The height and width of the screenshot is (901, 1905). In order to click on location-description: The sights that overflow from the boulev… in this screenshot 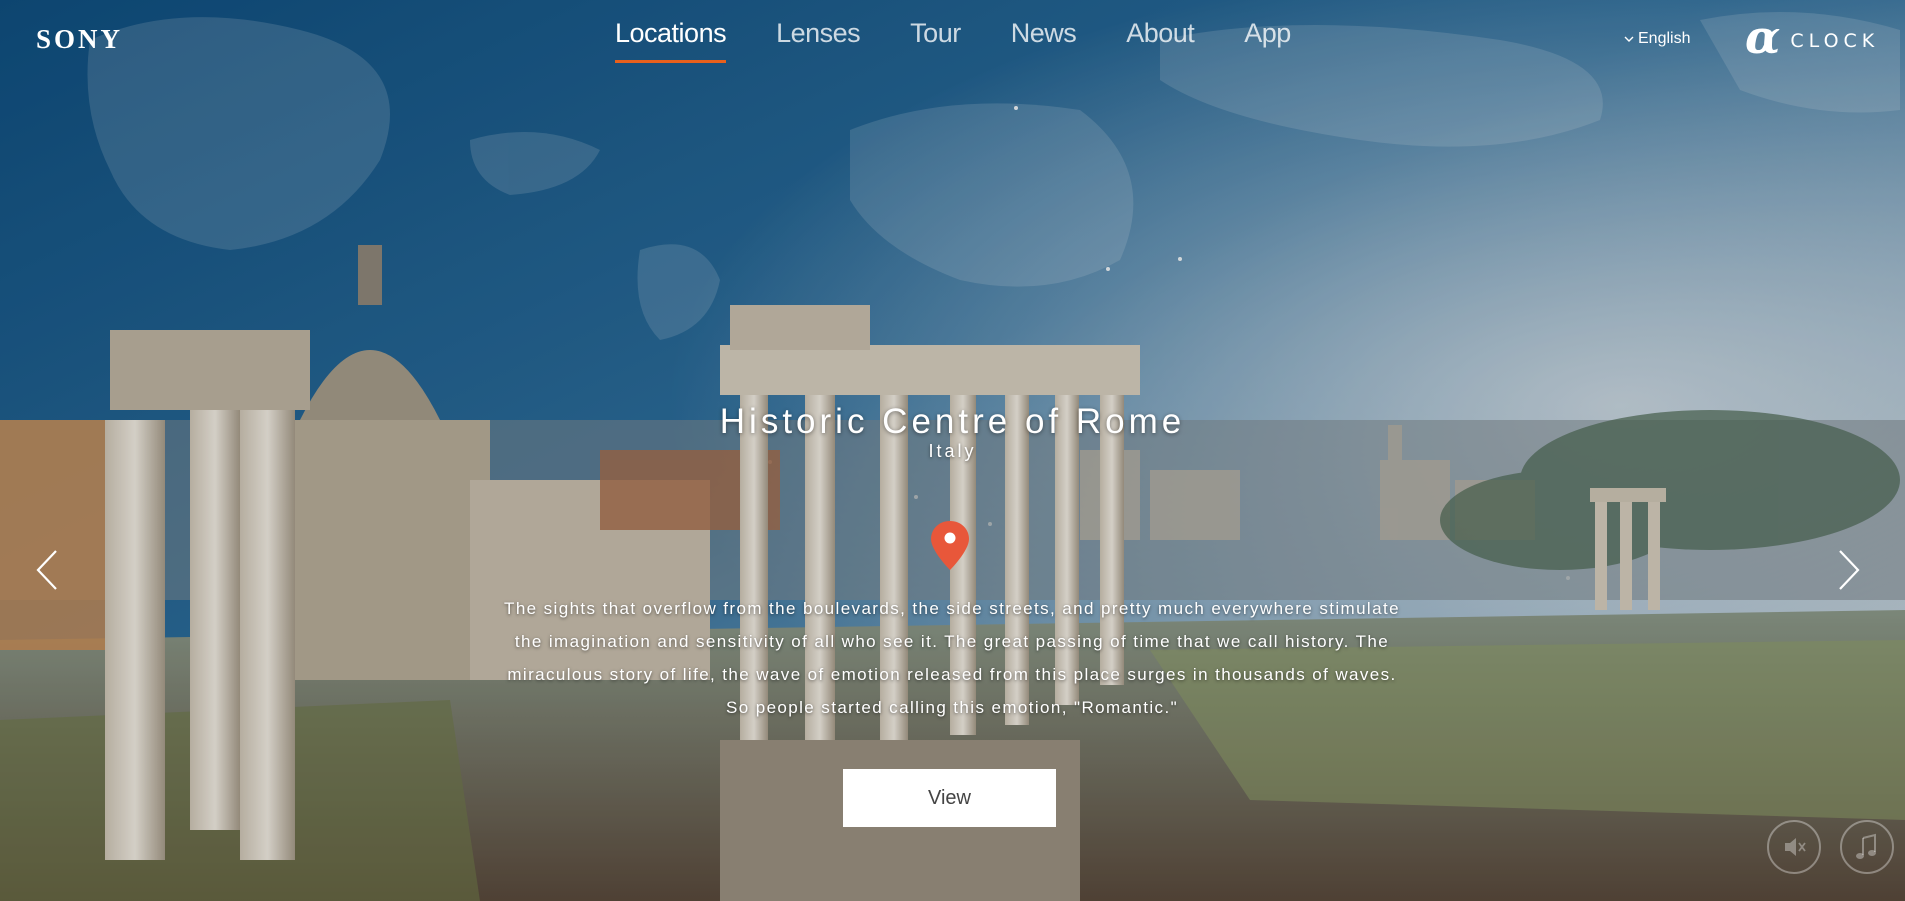, I will do `click(952, 658)`.